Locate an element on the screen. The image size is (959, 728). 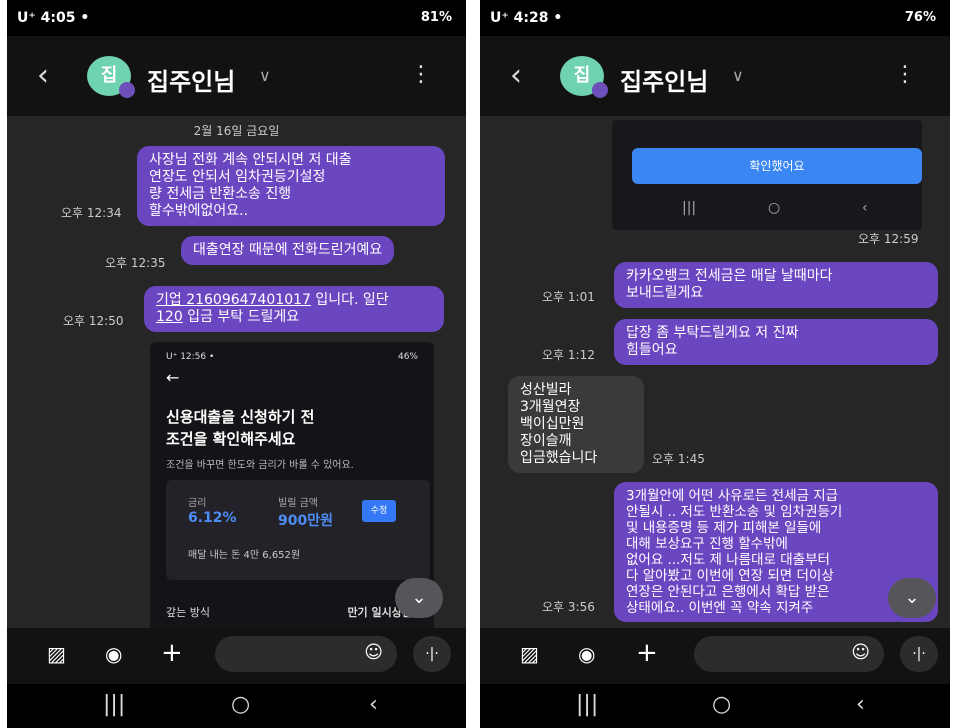
loan-title-line1: 신용대출을 신청하기 전 is located at coordinates (240, 417).